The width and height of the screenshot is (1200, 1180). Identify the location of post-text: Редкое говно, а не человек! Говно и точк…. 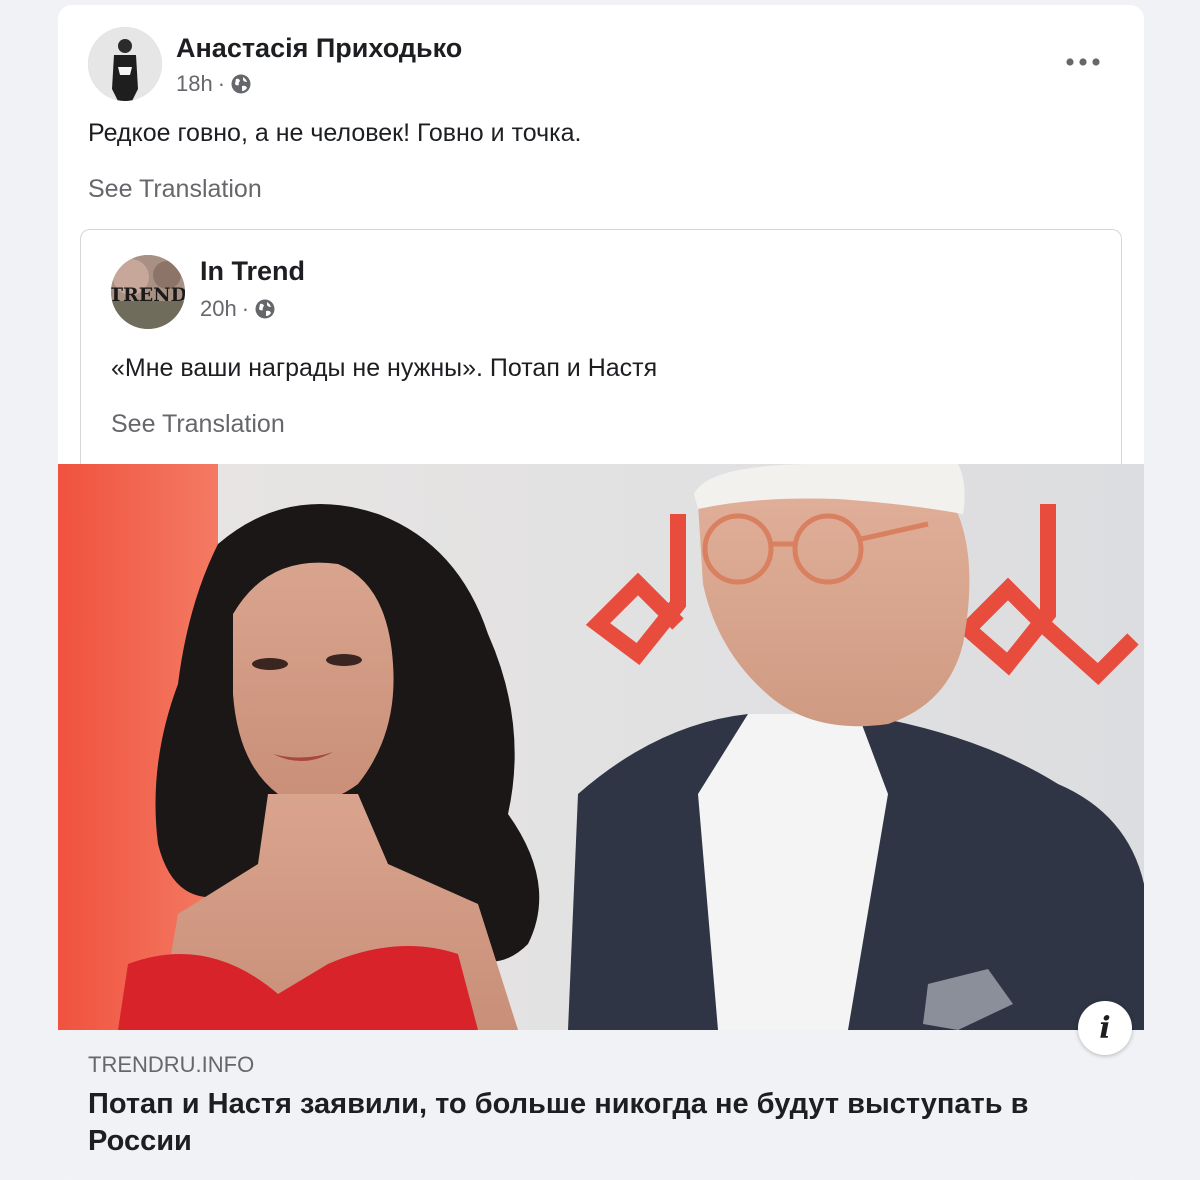
(335, 133).